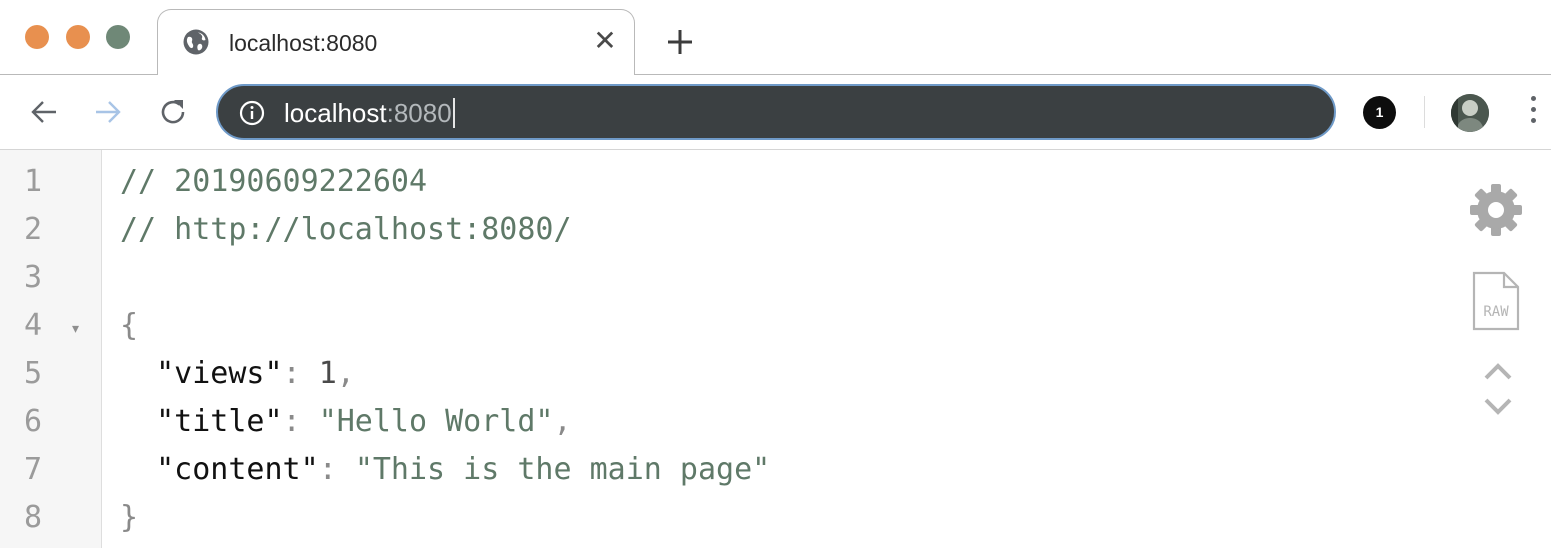 The image size is (1551, 548). I want to click on code-comment-url: // http://localhost:8080/, so click(346, 229).